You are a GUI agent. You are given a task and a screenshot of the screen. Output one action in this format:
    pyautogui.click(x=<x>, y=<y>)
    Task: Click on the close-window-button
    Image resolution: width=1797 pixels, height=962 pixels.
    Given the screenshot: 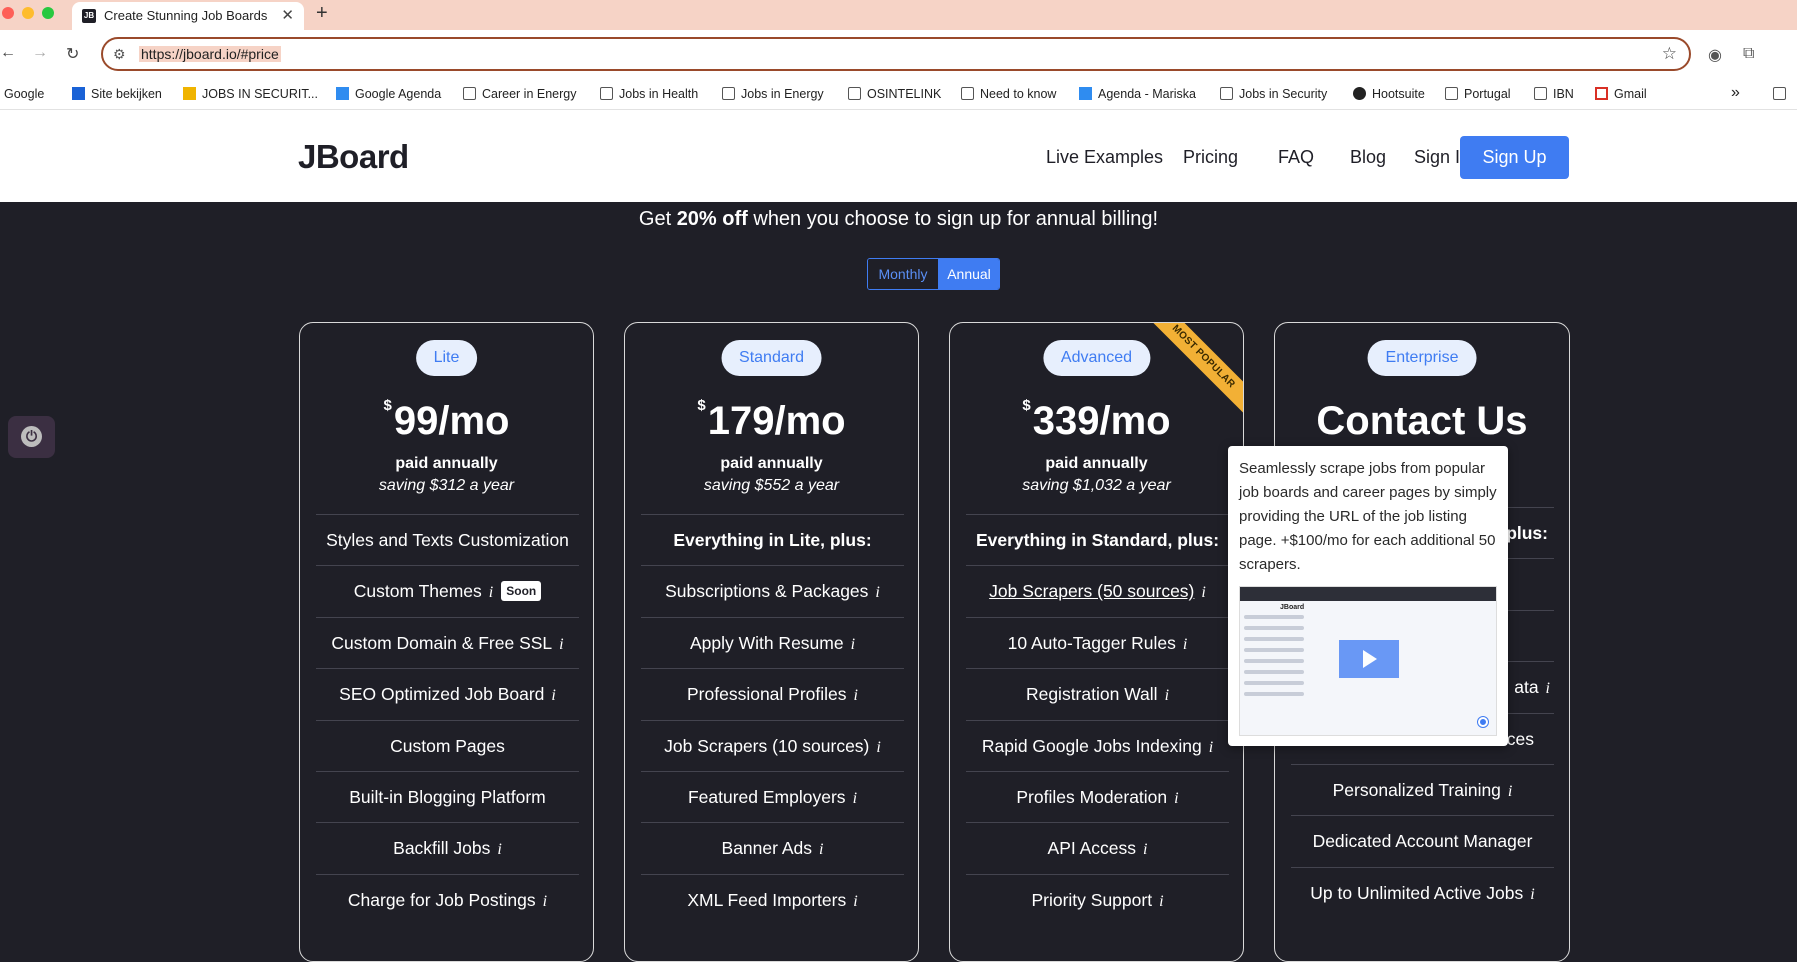 What is the action you would take?
    pyautogui.click(x=8, y=13)
    